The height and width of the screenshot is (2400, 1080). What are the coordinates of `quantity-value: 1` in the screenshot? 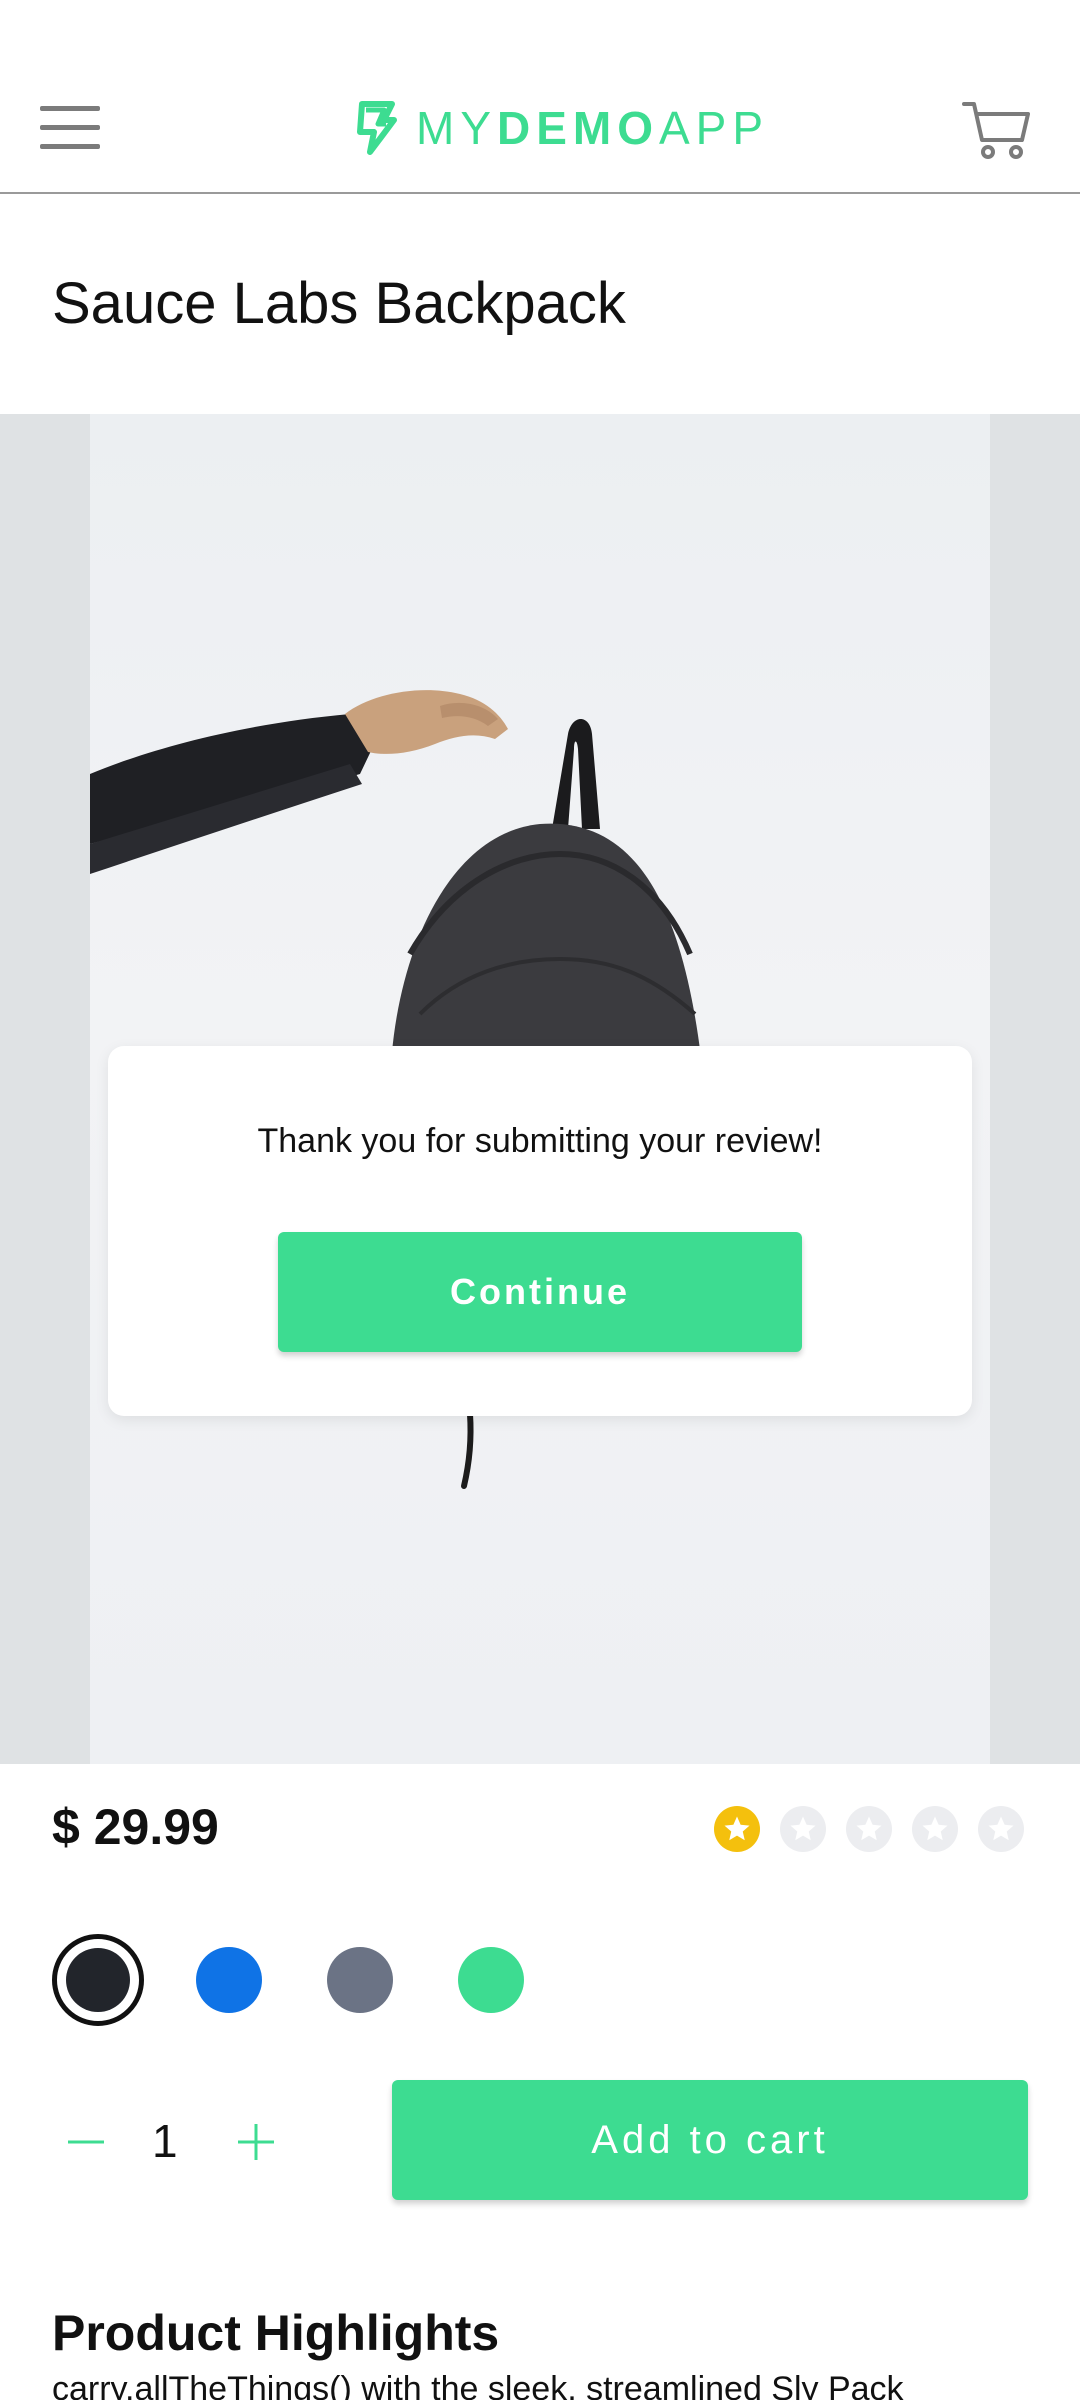 It's located at (165, 2141).